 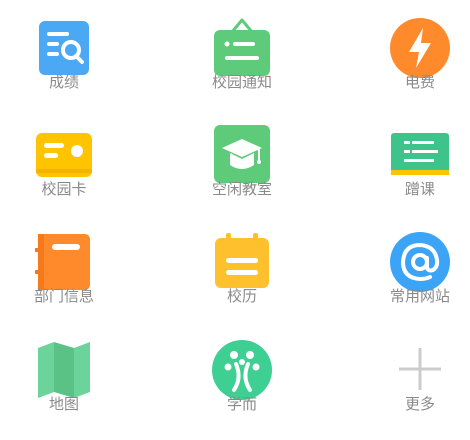 What do you see at coordinates (419, 296) in the screenshot?
I see `tile-label: 常用网站` at bounding box center [419, 296].